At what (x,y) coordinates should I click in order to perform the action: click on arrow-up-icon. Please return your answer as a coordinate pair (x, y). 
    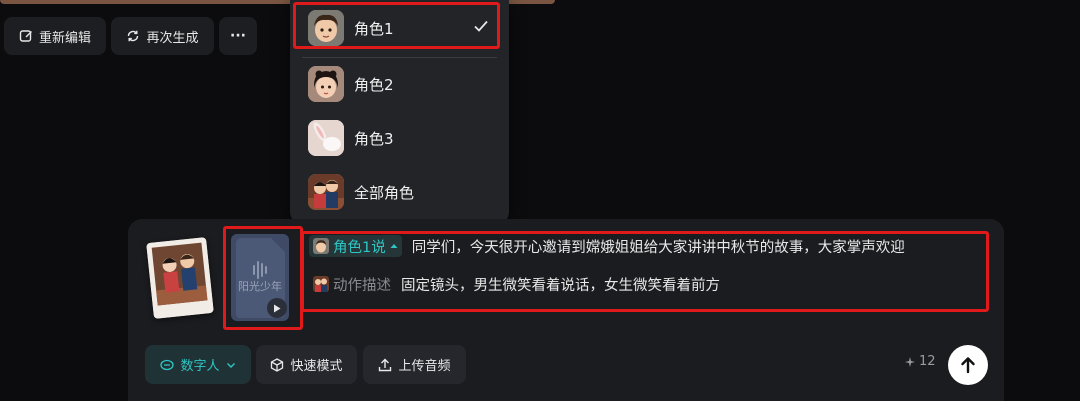
    Looking at the image, I should click on (968, 365).